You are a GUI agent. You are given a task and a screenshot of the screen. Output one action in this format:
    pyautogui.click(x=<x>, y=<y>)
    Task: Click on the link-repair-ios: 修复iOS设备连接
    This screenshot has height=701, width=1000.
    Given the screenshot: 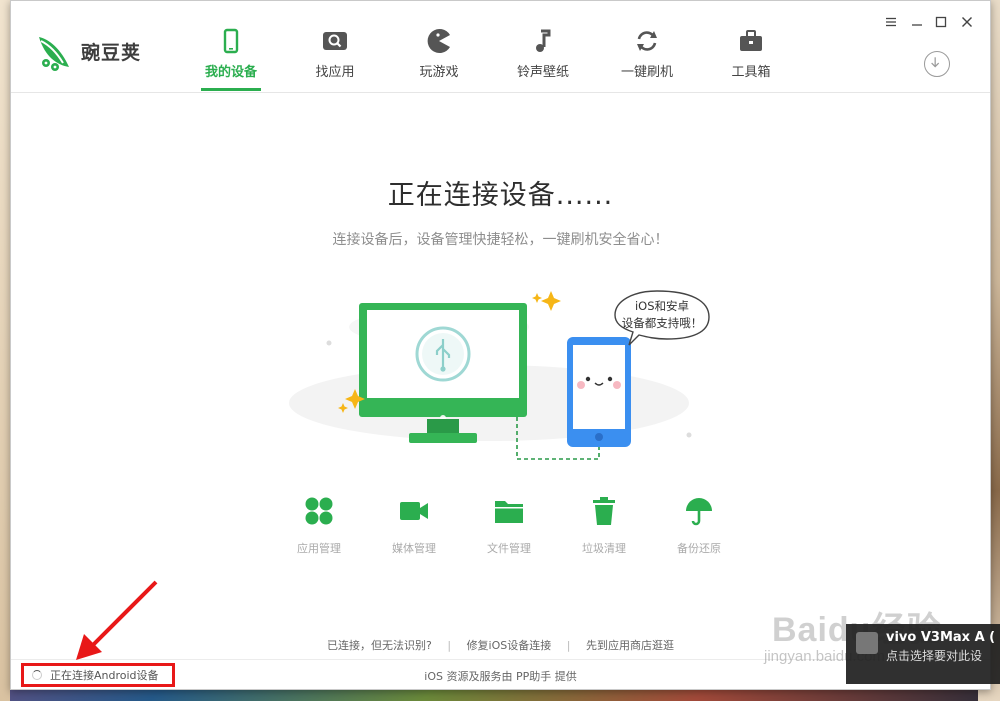 What is the action you would take?
    pyautogui.click(x=509, y=645)
    